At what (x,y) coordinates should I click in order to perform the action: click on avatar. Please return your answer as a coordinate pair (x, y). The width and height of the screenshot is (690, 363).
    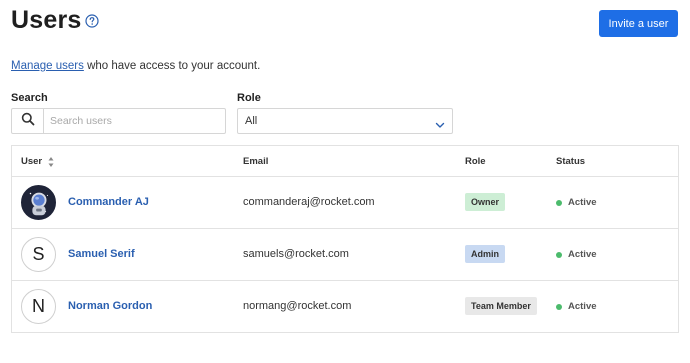
    Looking at the image, I should click on (38, 202).